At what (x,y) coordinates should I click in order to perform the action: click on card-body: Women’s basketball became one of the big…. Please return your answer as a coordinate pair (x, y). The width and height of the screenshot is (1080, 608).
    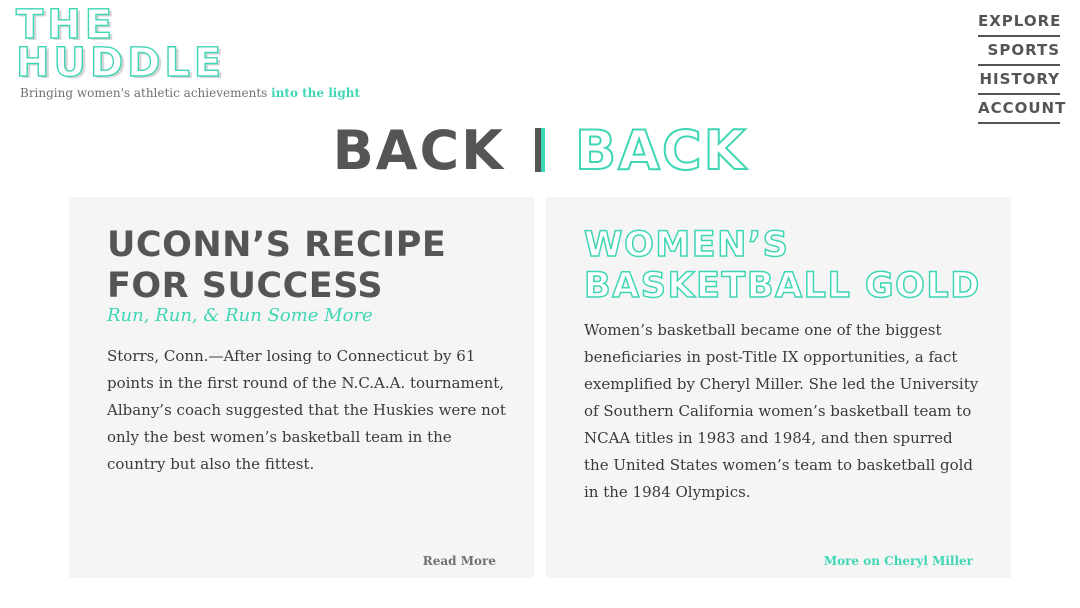
    Looking at the image, I should click on (781, 411).